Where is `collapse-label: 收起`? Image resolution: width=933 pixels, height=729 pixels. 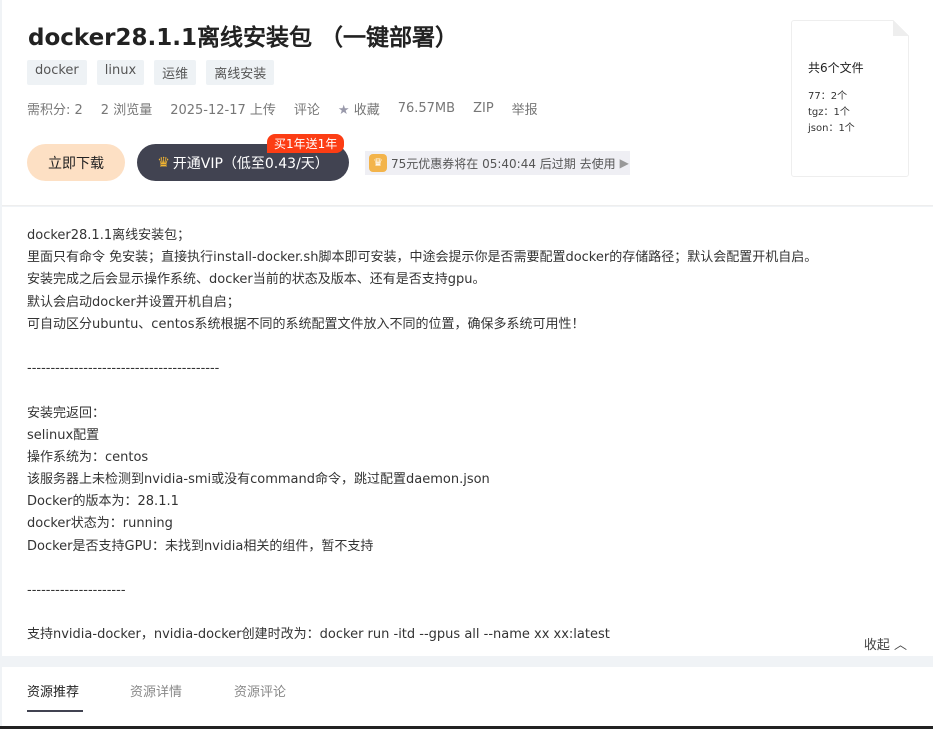
collapse-label: 收起 is located at coordinates (876, 645).